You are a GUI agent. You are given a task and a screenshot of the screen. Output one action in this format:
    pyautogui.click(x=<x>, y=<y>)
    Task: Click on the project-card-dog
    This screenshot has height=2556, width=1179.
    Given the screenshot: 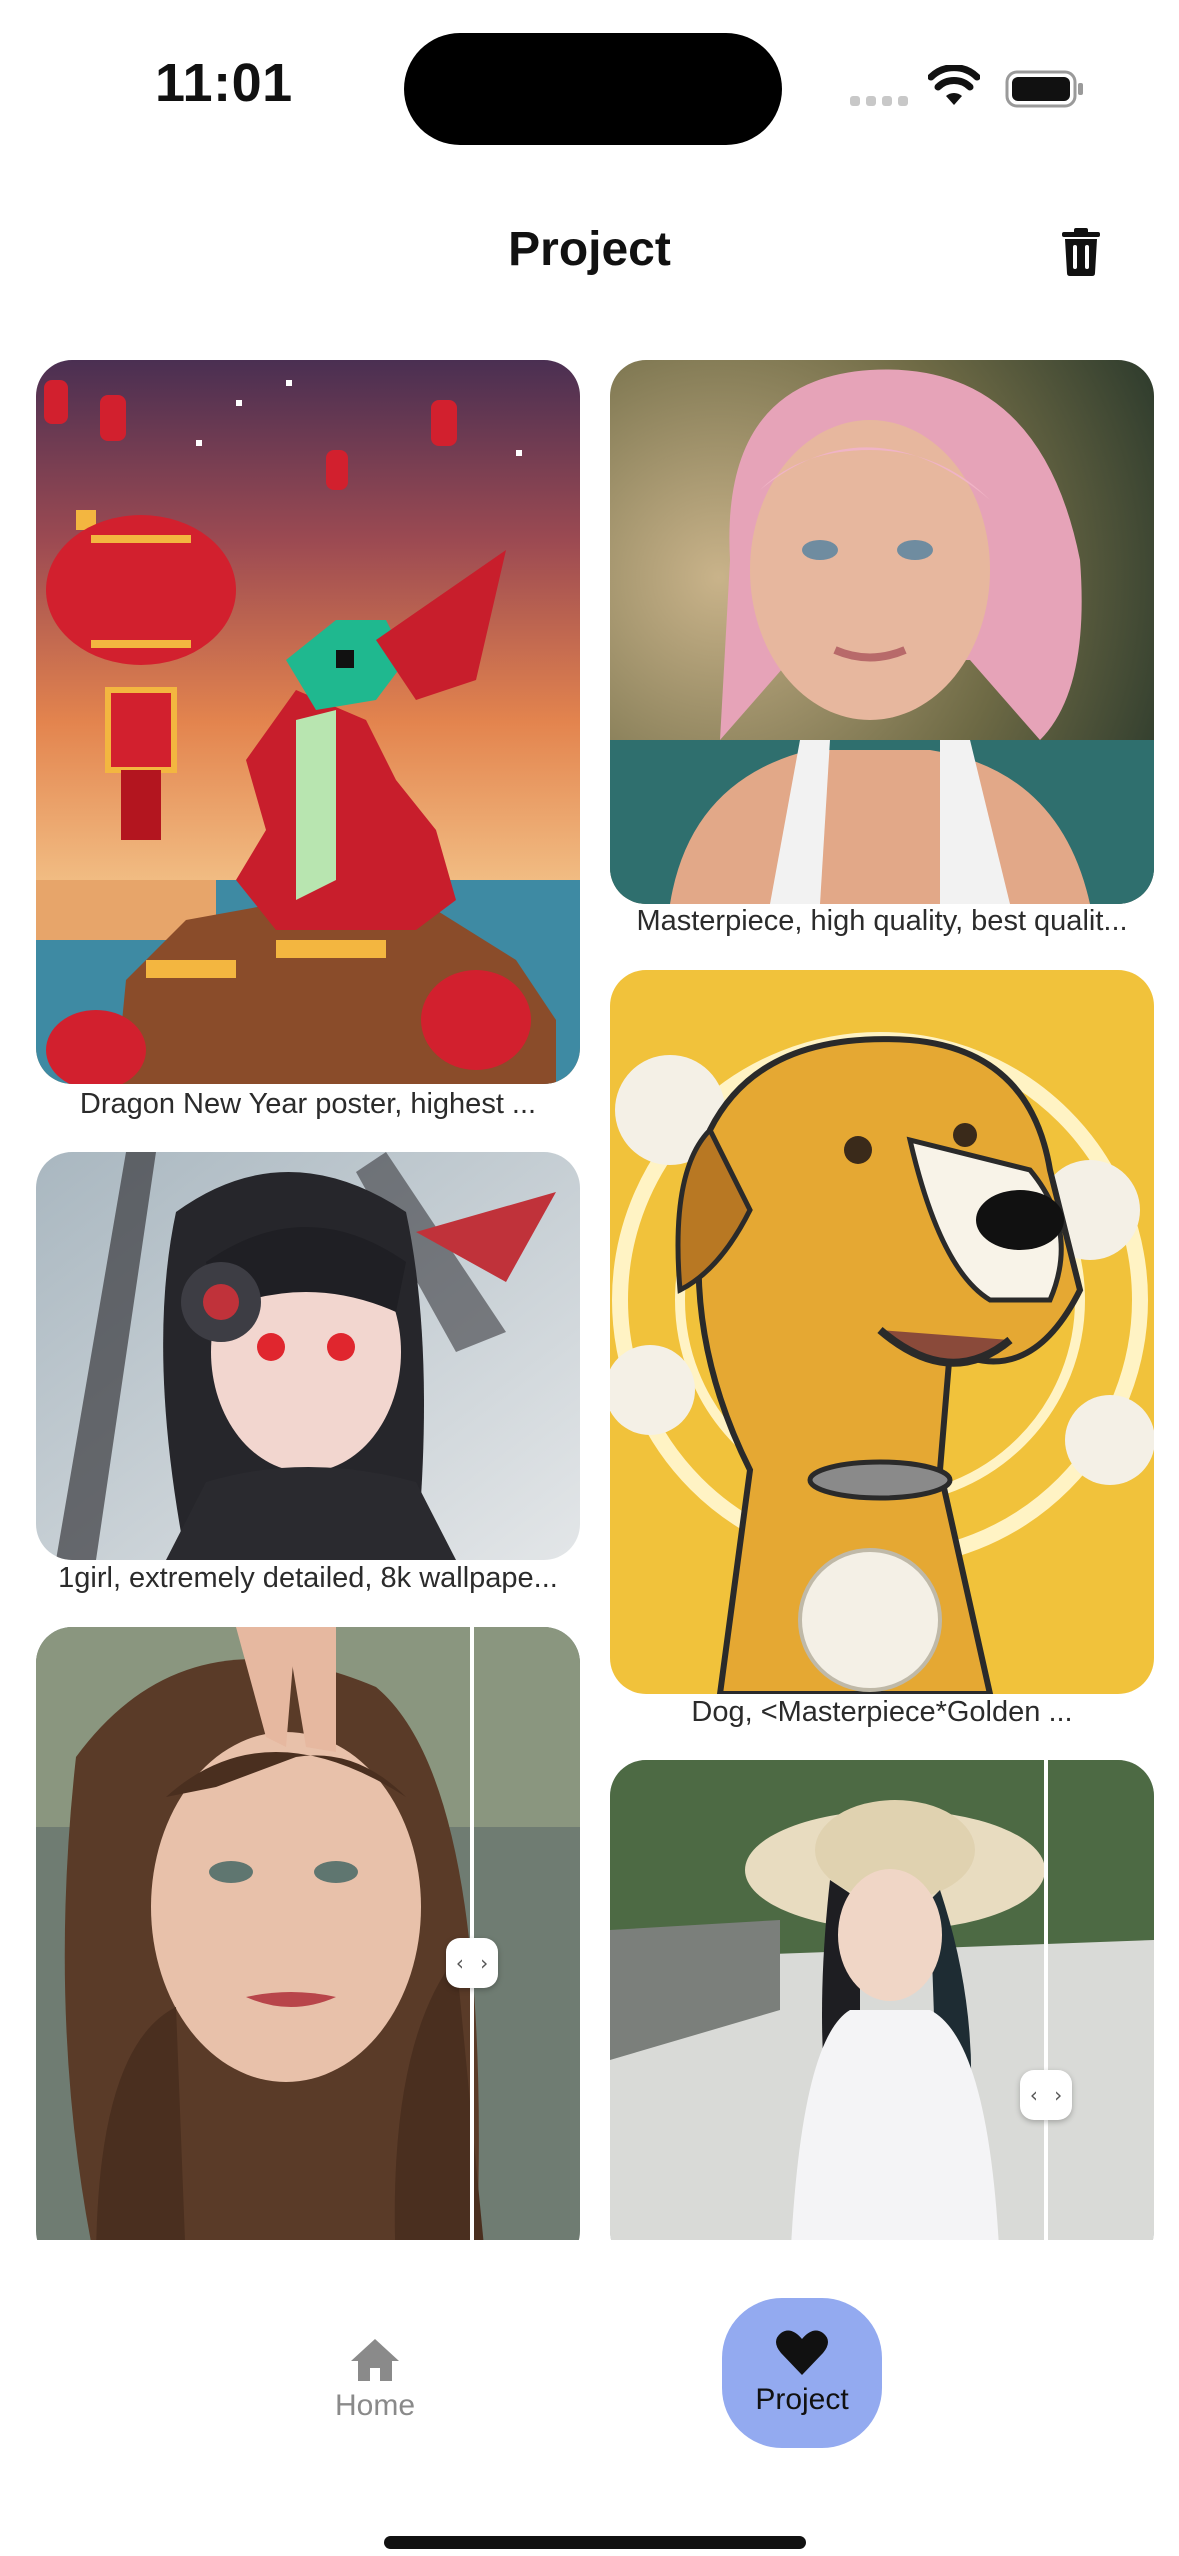 What is the action you would take?
    pyautogui.click(x=882, y=1332)
    